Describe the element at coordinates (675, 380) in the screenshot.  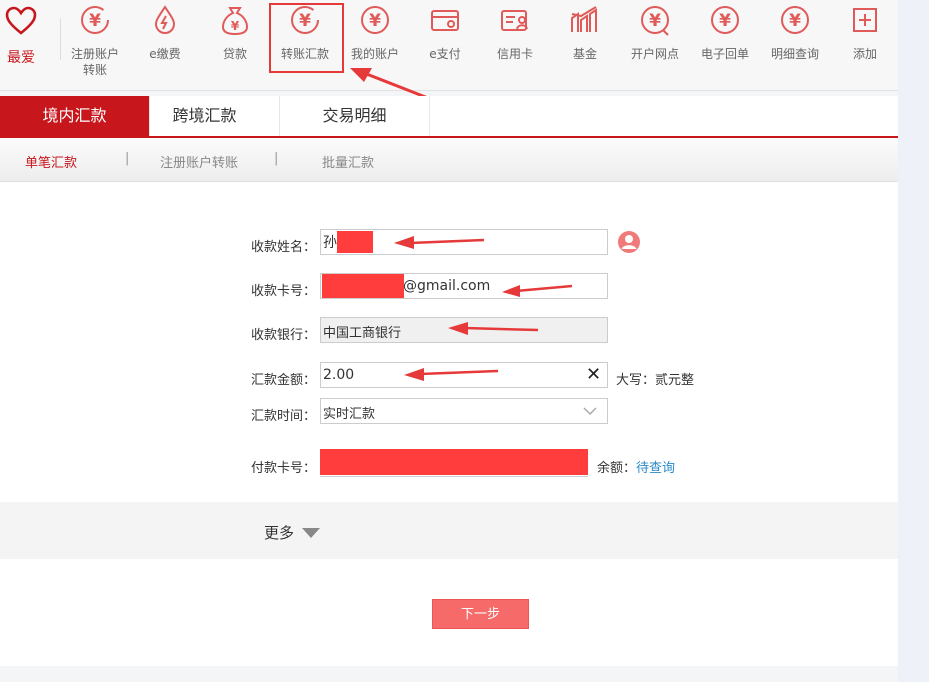
I see `amount-uppercase-value: 贰元整` at that location.